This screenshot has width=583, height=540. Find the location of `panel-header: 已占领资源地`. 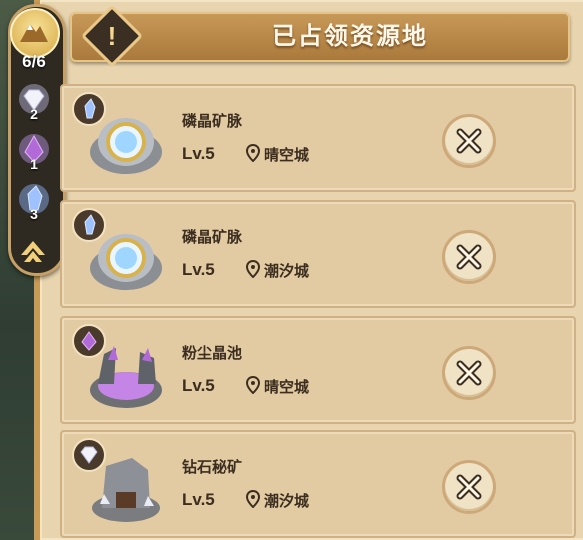

panel-header: 已占领资源地 is located at coordinates (320, 37).